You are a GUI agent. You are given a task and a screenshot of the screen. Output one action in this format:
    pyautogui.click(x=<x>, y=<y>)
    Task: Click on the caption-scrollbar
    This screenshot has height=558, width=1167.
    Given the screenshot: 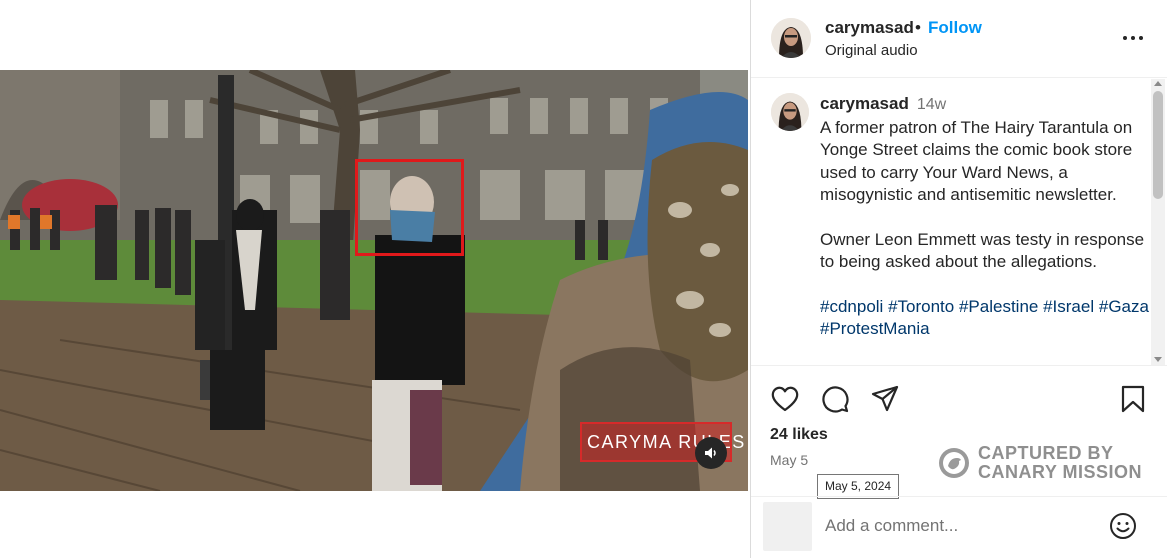 What is the action you would take?
    pyautogui.click(x=1158, y=222)
    